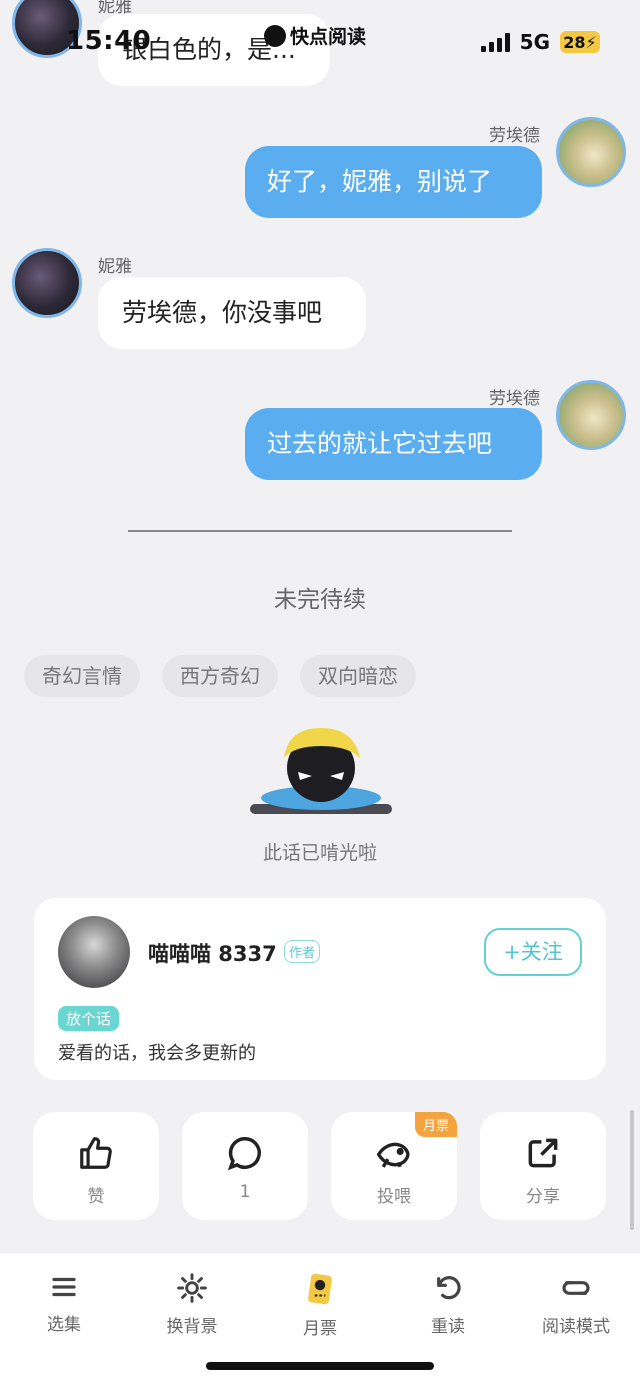  I want to click on tag-chip: 双向暗恋, so click(358, 676).